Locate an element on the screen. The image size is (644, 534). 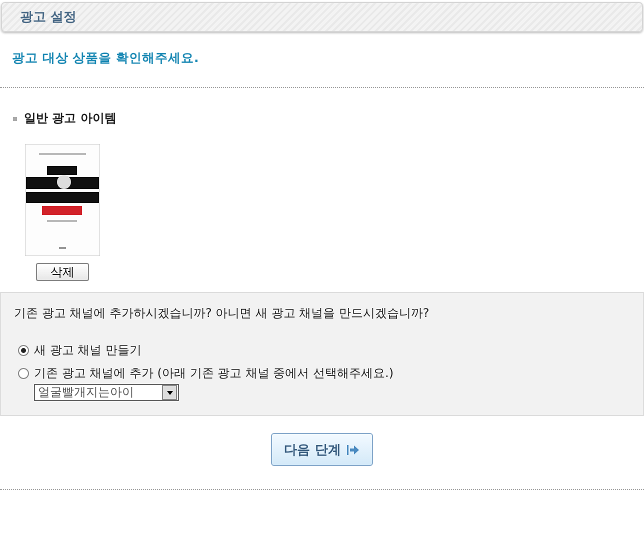
option-label: 기존 광고 채널에 추가 (아래 기존 광고 채널 중에서 선택해주세요.) is located at coordinates (214, 373).